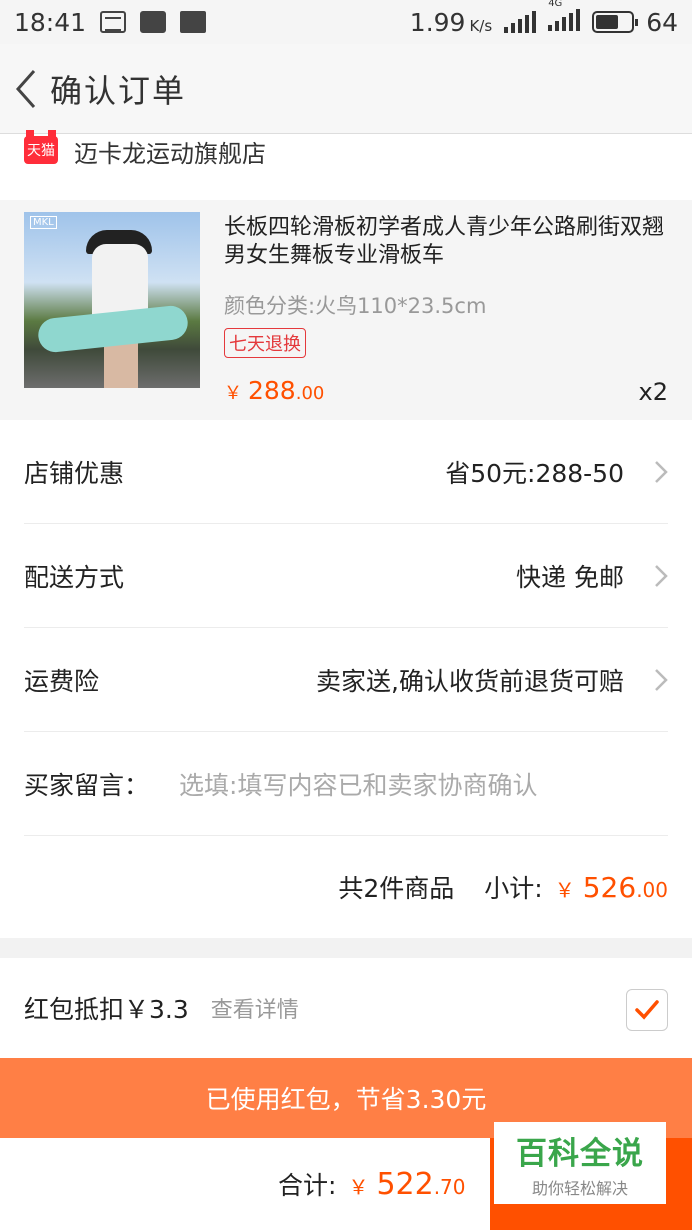 This screenshot has height=1230, width=692. Describe the element at coordinates (470, 681) in the screenshot. I see `shipping-insurance-value: 卖家送,确认收货前退货可赔` at that location.